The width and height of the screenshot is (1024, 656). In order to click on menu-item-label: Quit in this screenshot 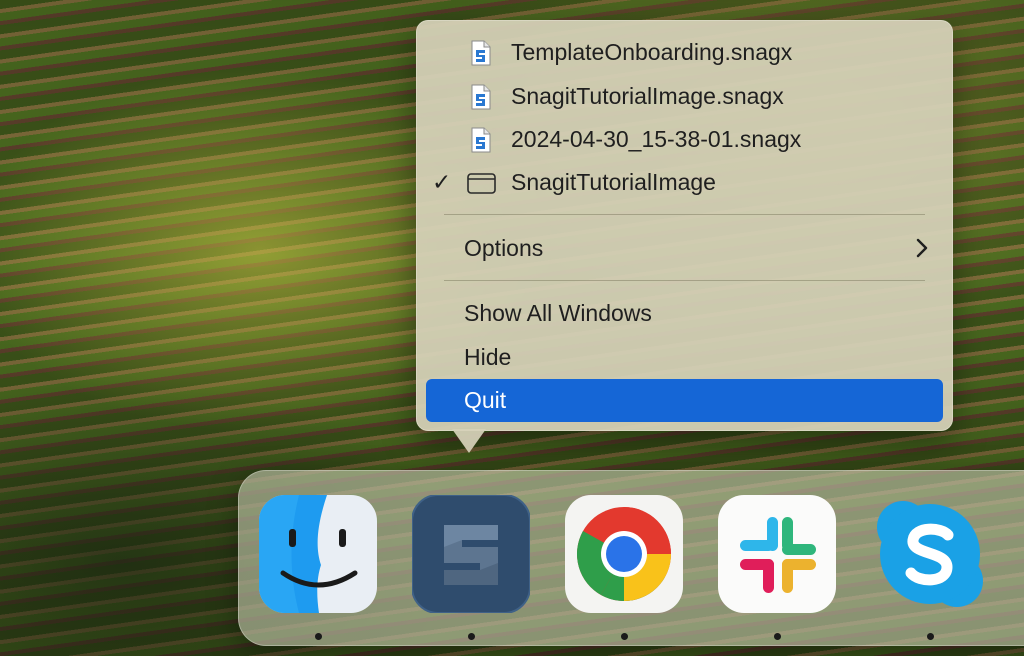, I will do `click(485, 400)`.